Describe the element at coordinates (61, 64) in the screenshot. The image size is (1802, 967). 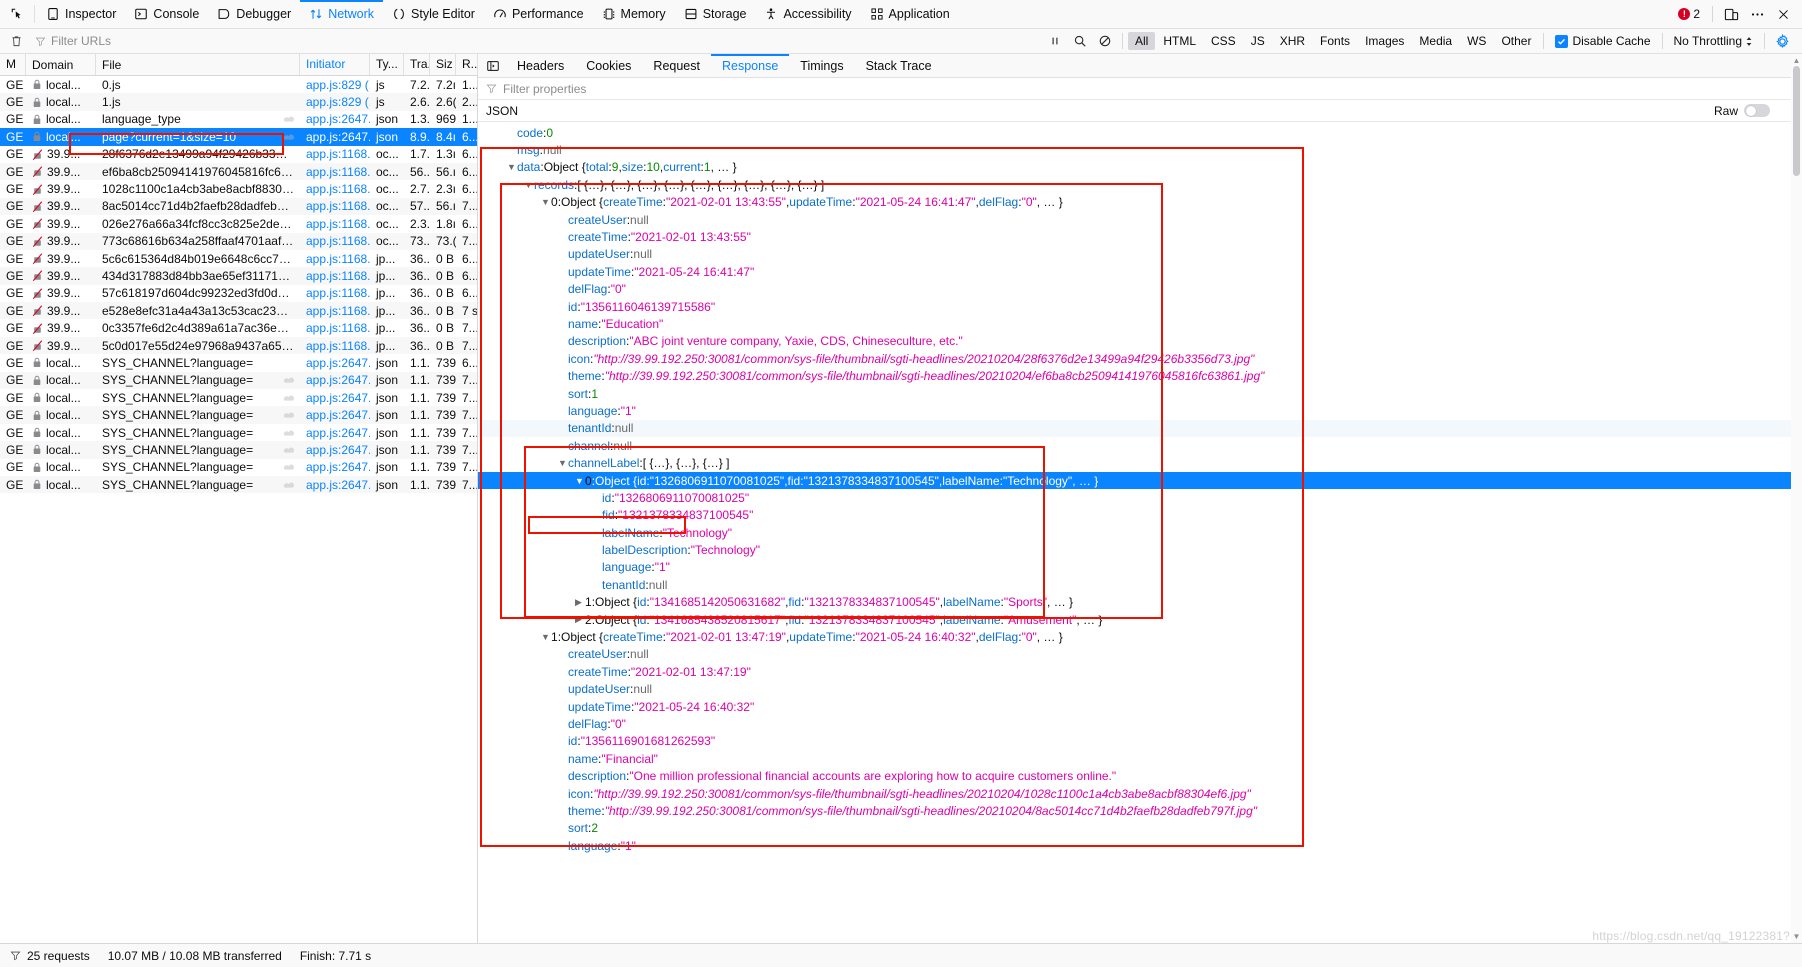
I see `column-header-domain: Domain` at that location.